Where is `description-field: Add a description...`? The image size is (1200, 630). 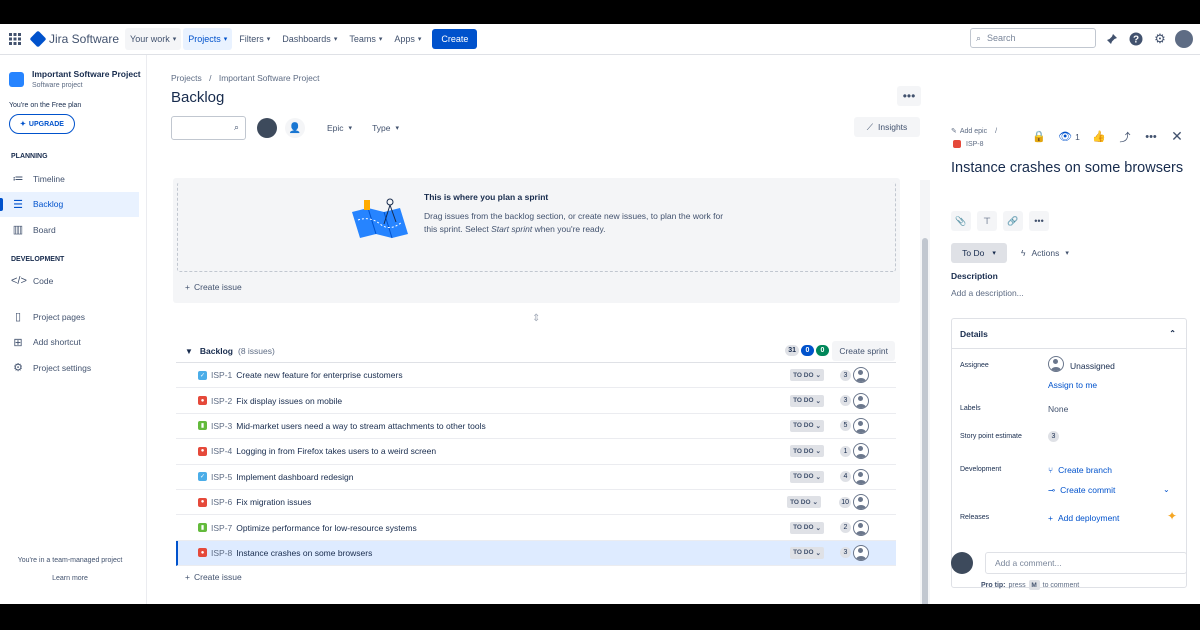 description-field: Add a description... is located at coordinates (987, 293).